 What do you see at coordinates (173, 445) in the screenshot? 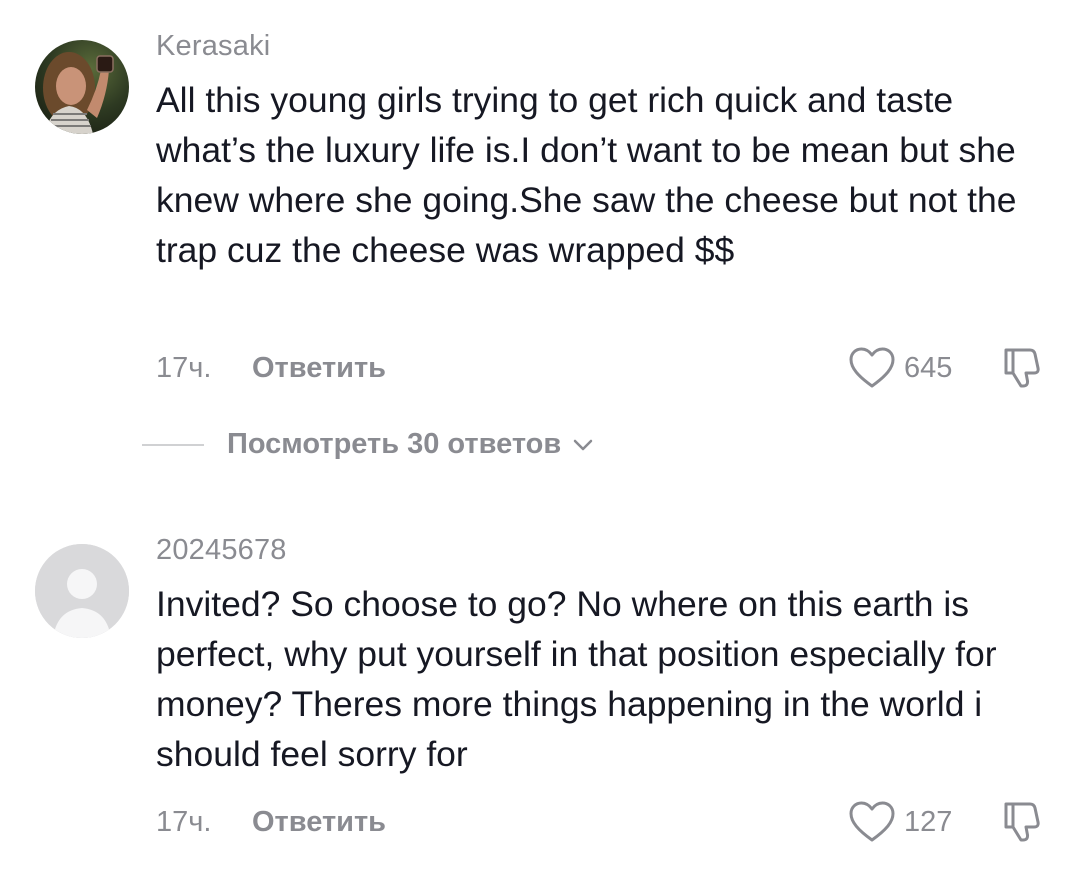
I see `replies-divider` at bounding box center [173, 445].